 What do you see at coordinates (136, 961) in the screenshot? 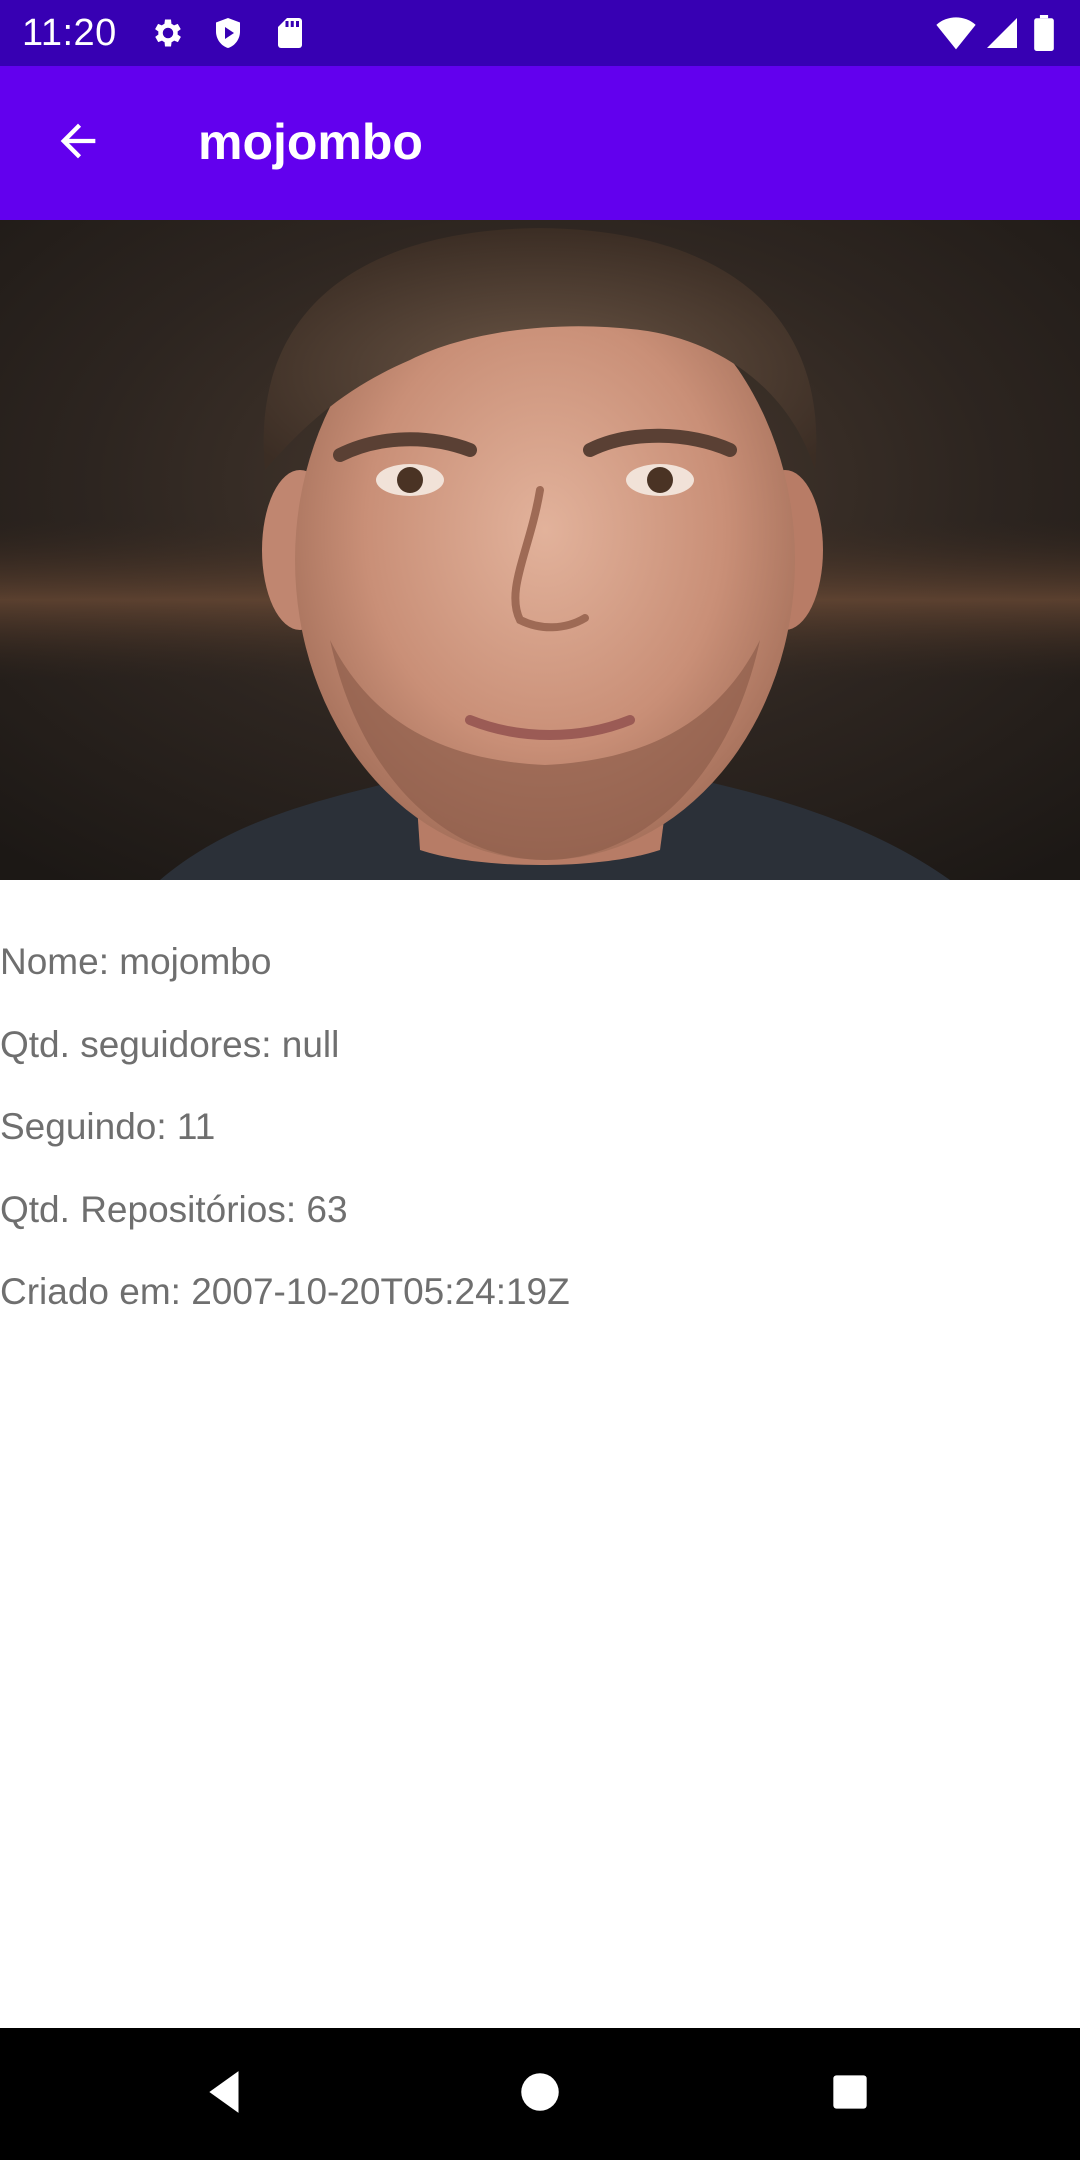
I see `name-text: Nome: mojombo` at bounding box center [136, 961].